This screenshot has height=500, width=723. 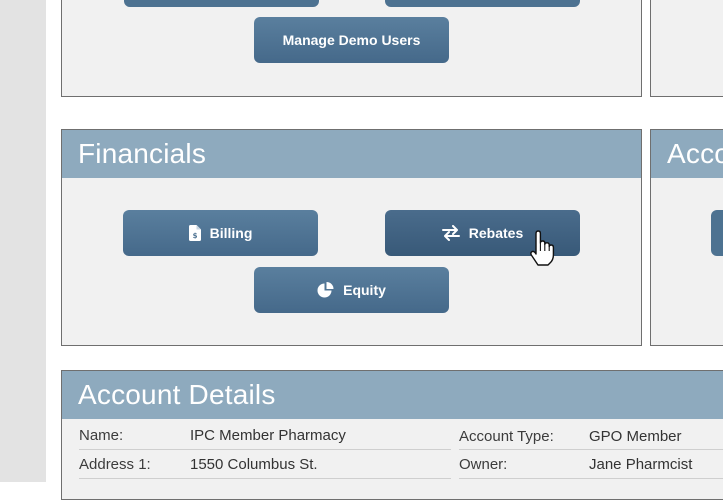 What do you see at coordinates (686, 237) in the screenshot?
I see `account-panel-partial: Acco` at bounding box center [686, 237].